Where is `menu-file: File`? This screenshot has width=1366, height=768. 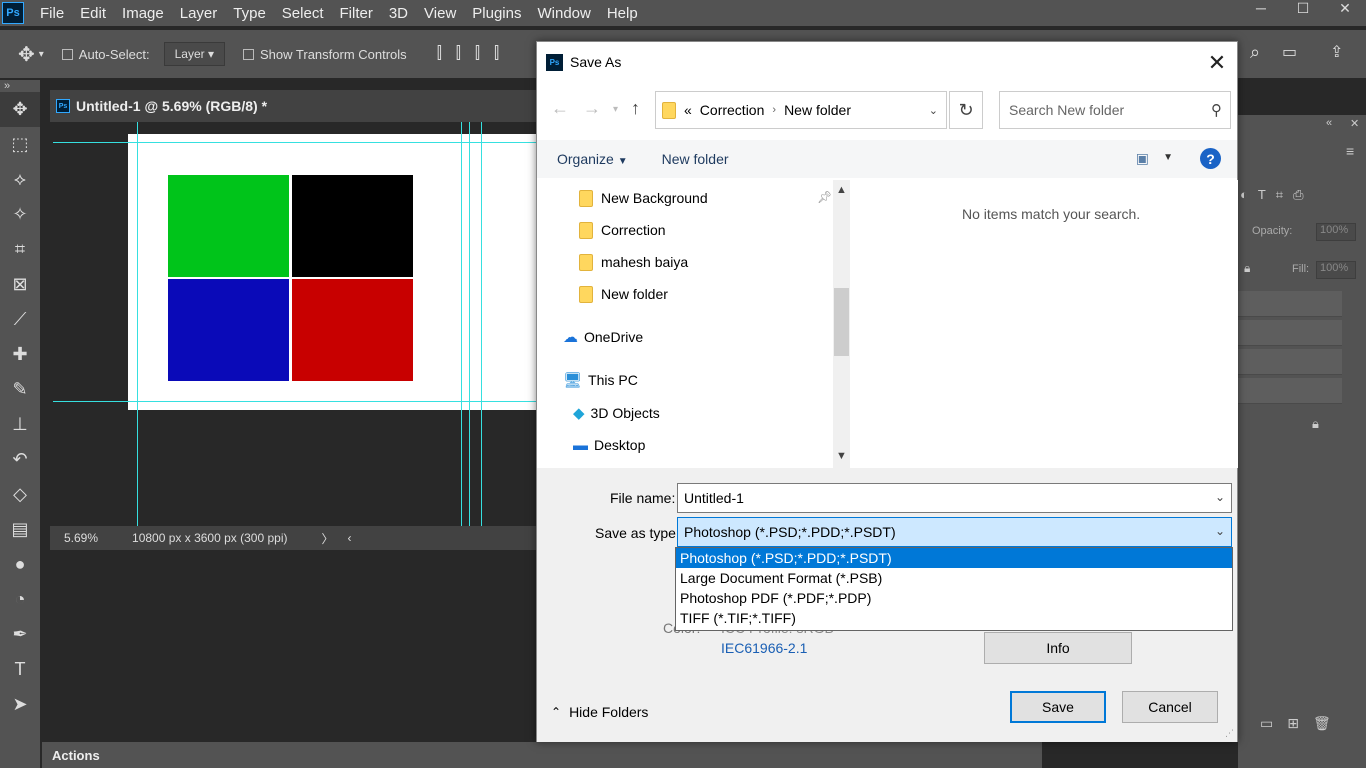 menu-file: File is located at coordinates (52, 13).